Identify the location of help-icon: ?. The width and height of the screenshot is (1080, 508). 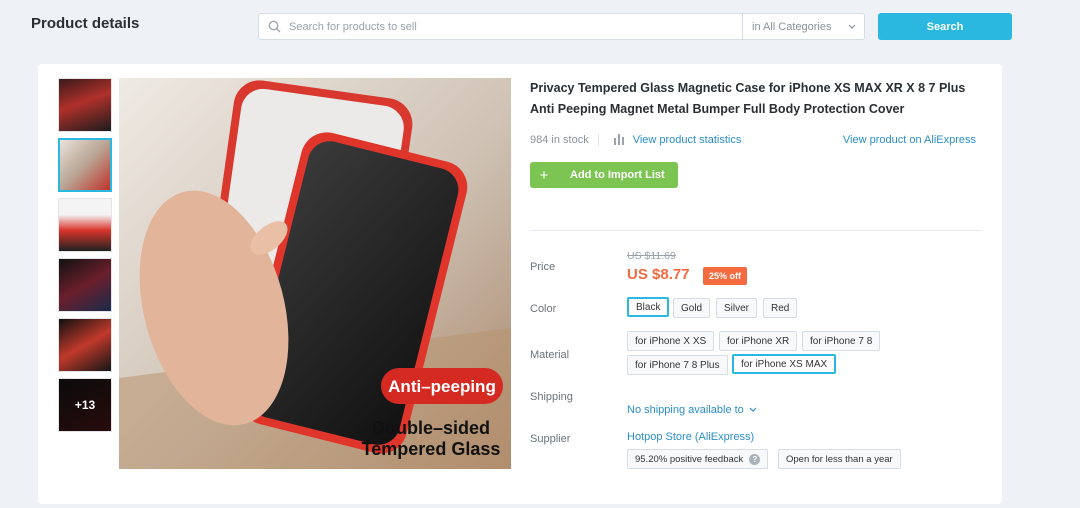
(755, 459).